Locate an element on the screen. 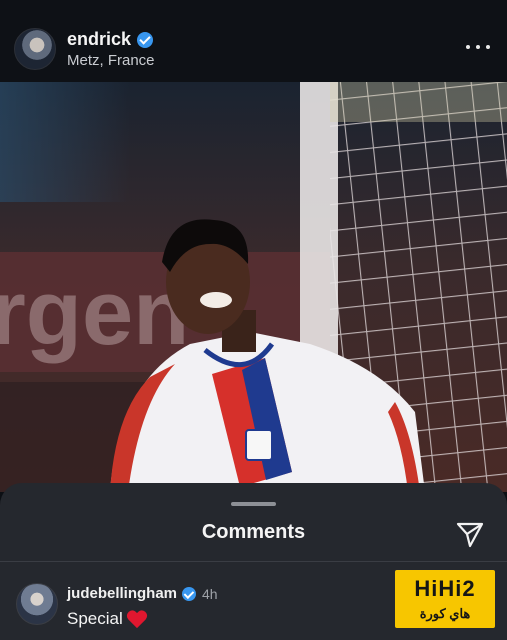  comment-avatar is located at coordinates (37, 604).